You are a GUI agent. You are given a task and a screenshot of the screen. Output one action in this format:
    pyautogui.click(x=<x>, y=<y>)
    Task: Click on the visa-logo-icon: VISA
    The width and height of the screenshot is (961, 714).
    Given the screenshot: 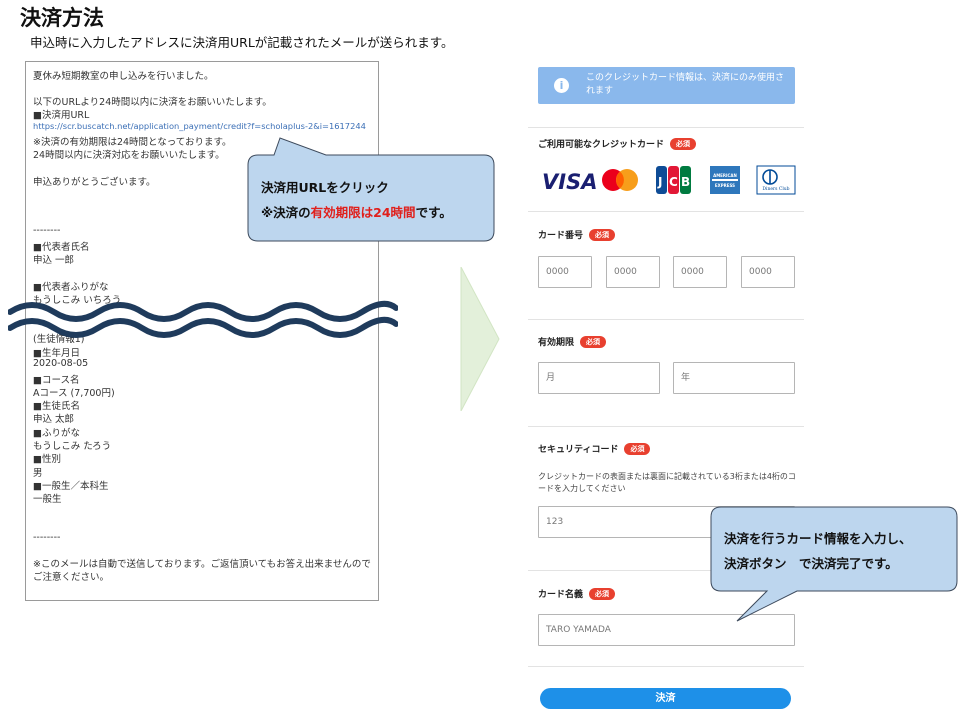 What is the action you would take?
    pyautogui.click(x=569, y=182)
    